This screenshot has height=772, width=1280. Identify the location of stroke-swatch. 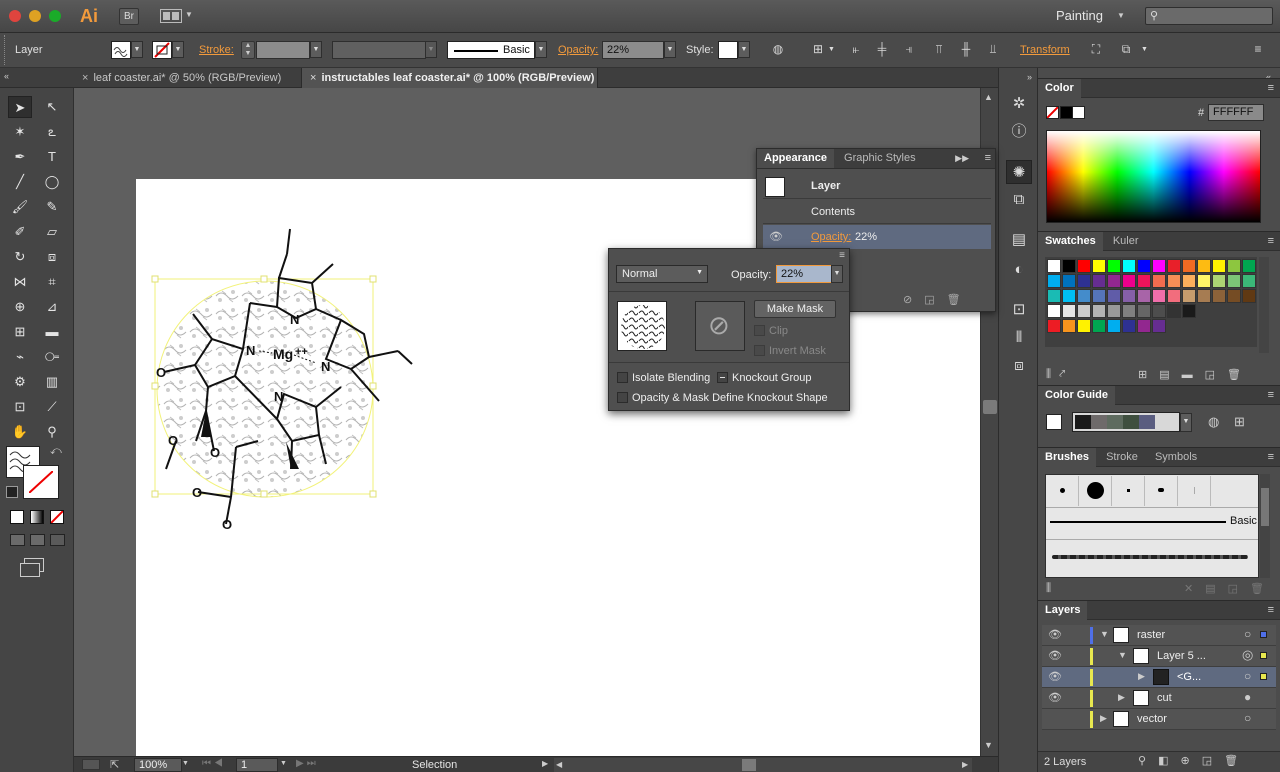
(162, 50).